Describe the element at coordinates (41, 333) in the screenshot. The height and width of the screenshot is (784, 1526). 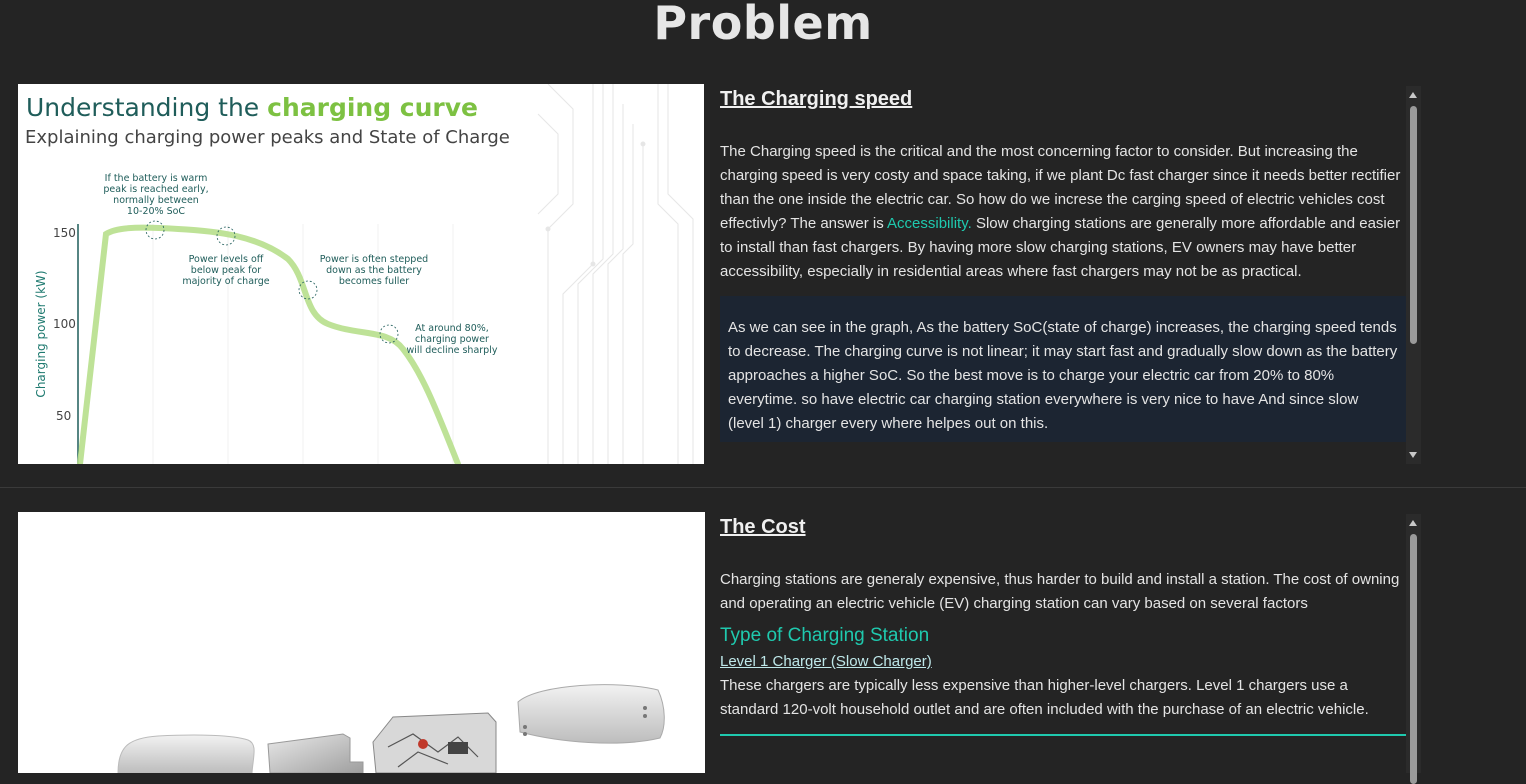
I see `y-axis-label: Charging power (kW)` at that location.